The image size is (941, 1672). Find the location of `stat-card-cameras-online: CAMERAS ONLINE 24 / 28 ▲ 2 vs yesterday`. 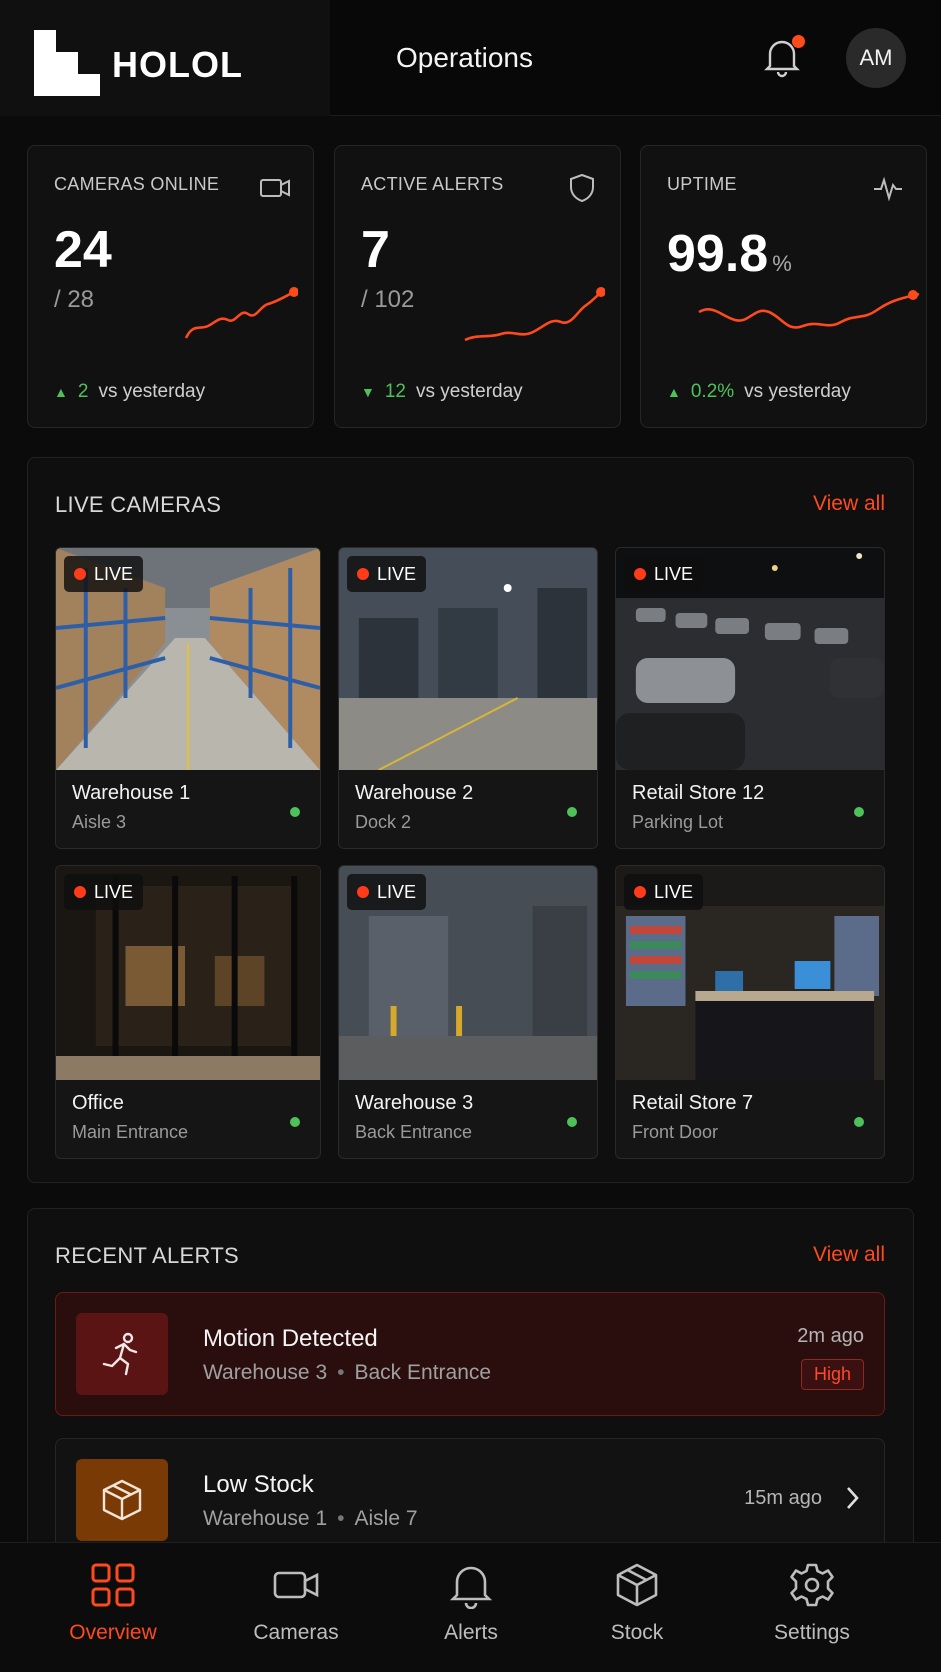

stat-card-cameras-online: CAMERAS ONLINE 24 / 28 ▲ 2 vs yesterday is located at coordinates (170, 286).